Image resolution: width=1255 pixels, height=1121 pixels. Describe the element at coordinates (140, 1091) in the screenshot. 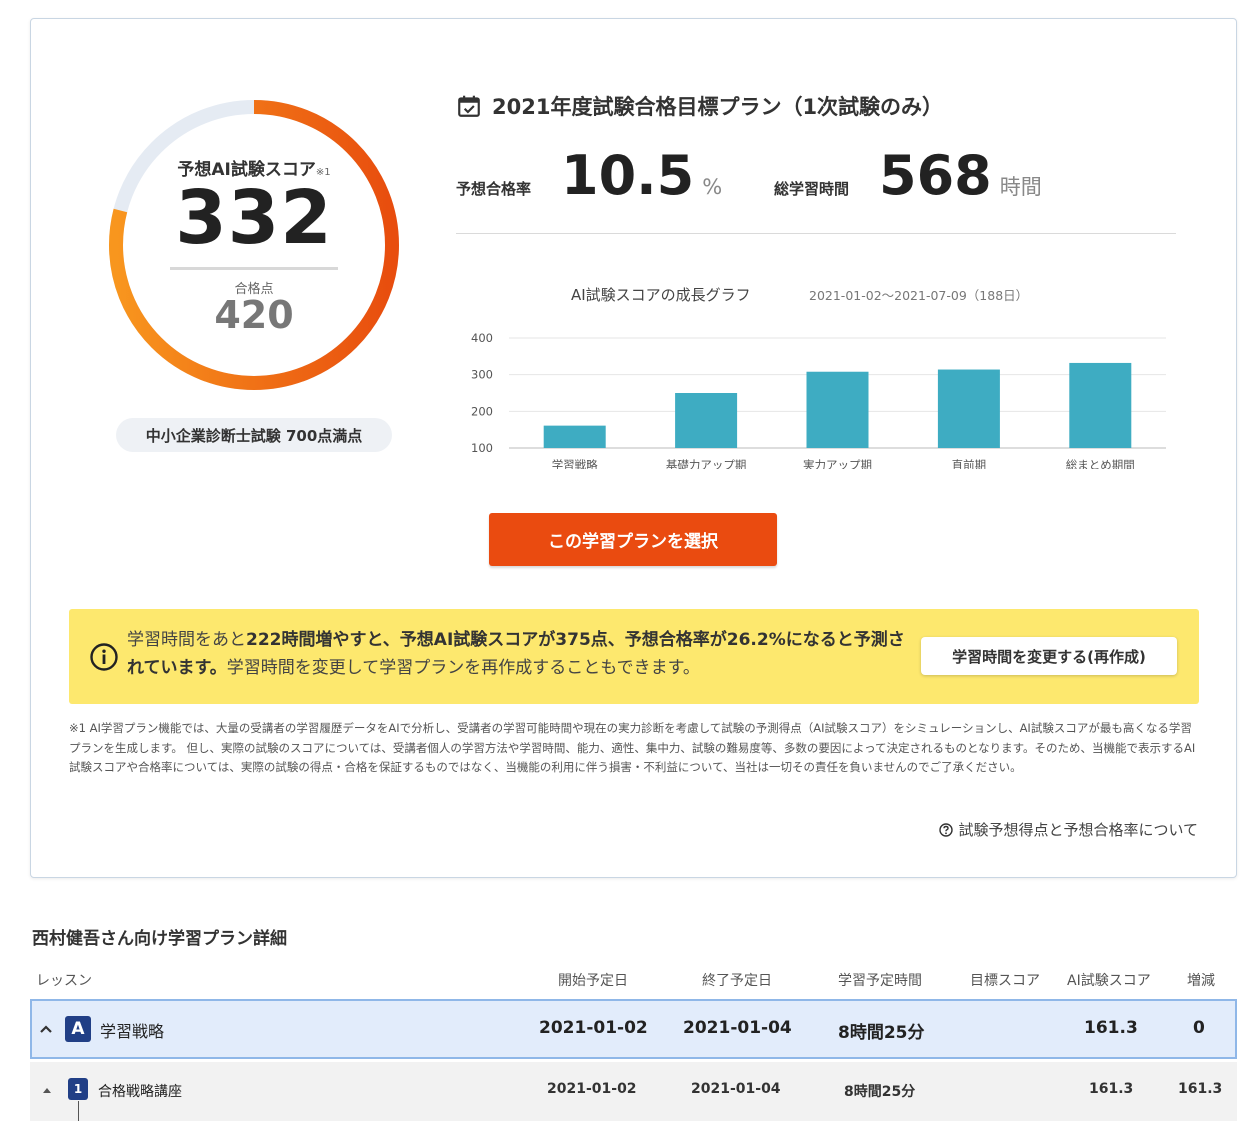

I see `lesson-name: 合格戦略講座` at that location.